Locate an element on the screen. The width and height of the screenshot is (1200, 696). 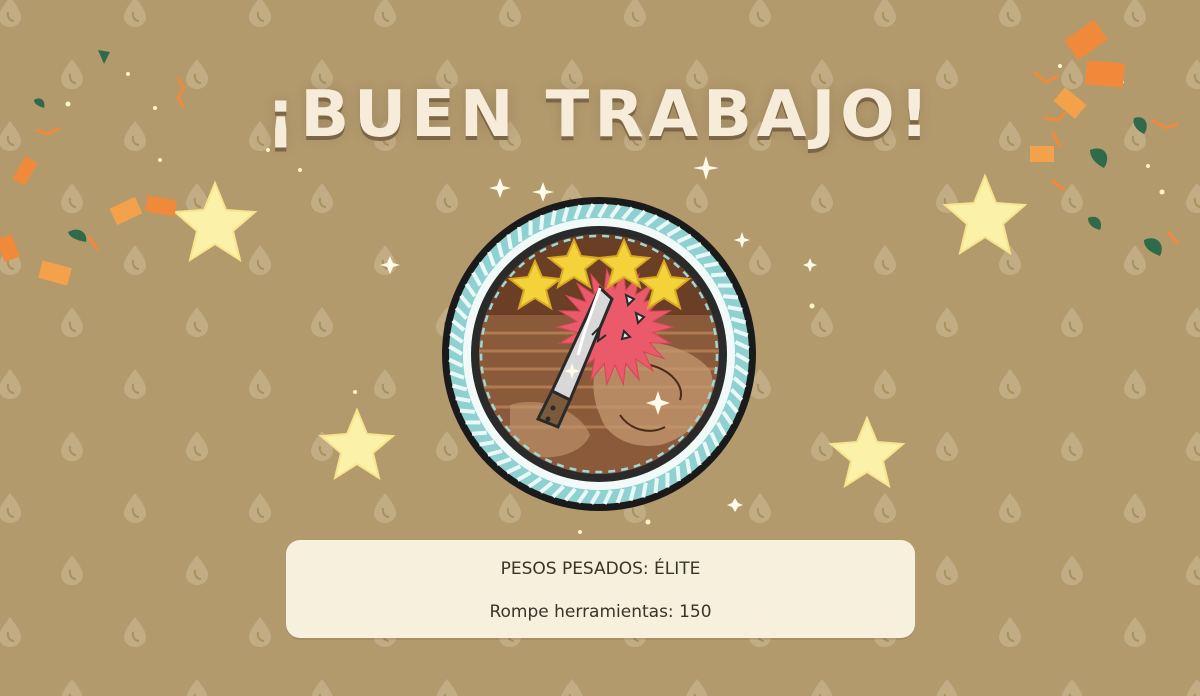
confetti-left is located at coordinates (93, 168).